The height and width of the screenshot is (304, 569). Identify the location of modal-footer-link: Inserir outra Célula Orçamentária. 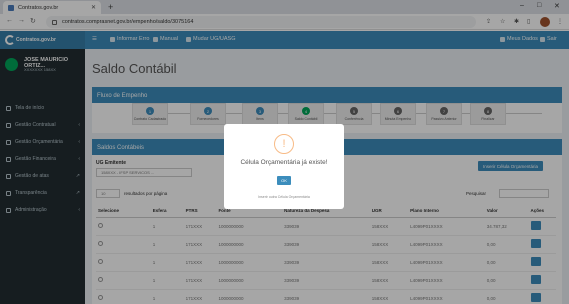
(284, 197).